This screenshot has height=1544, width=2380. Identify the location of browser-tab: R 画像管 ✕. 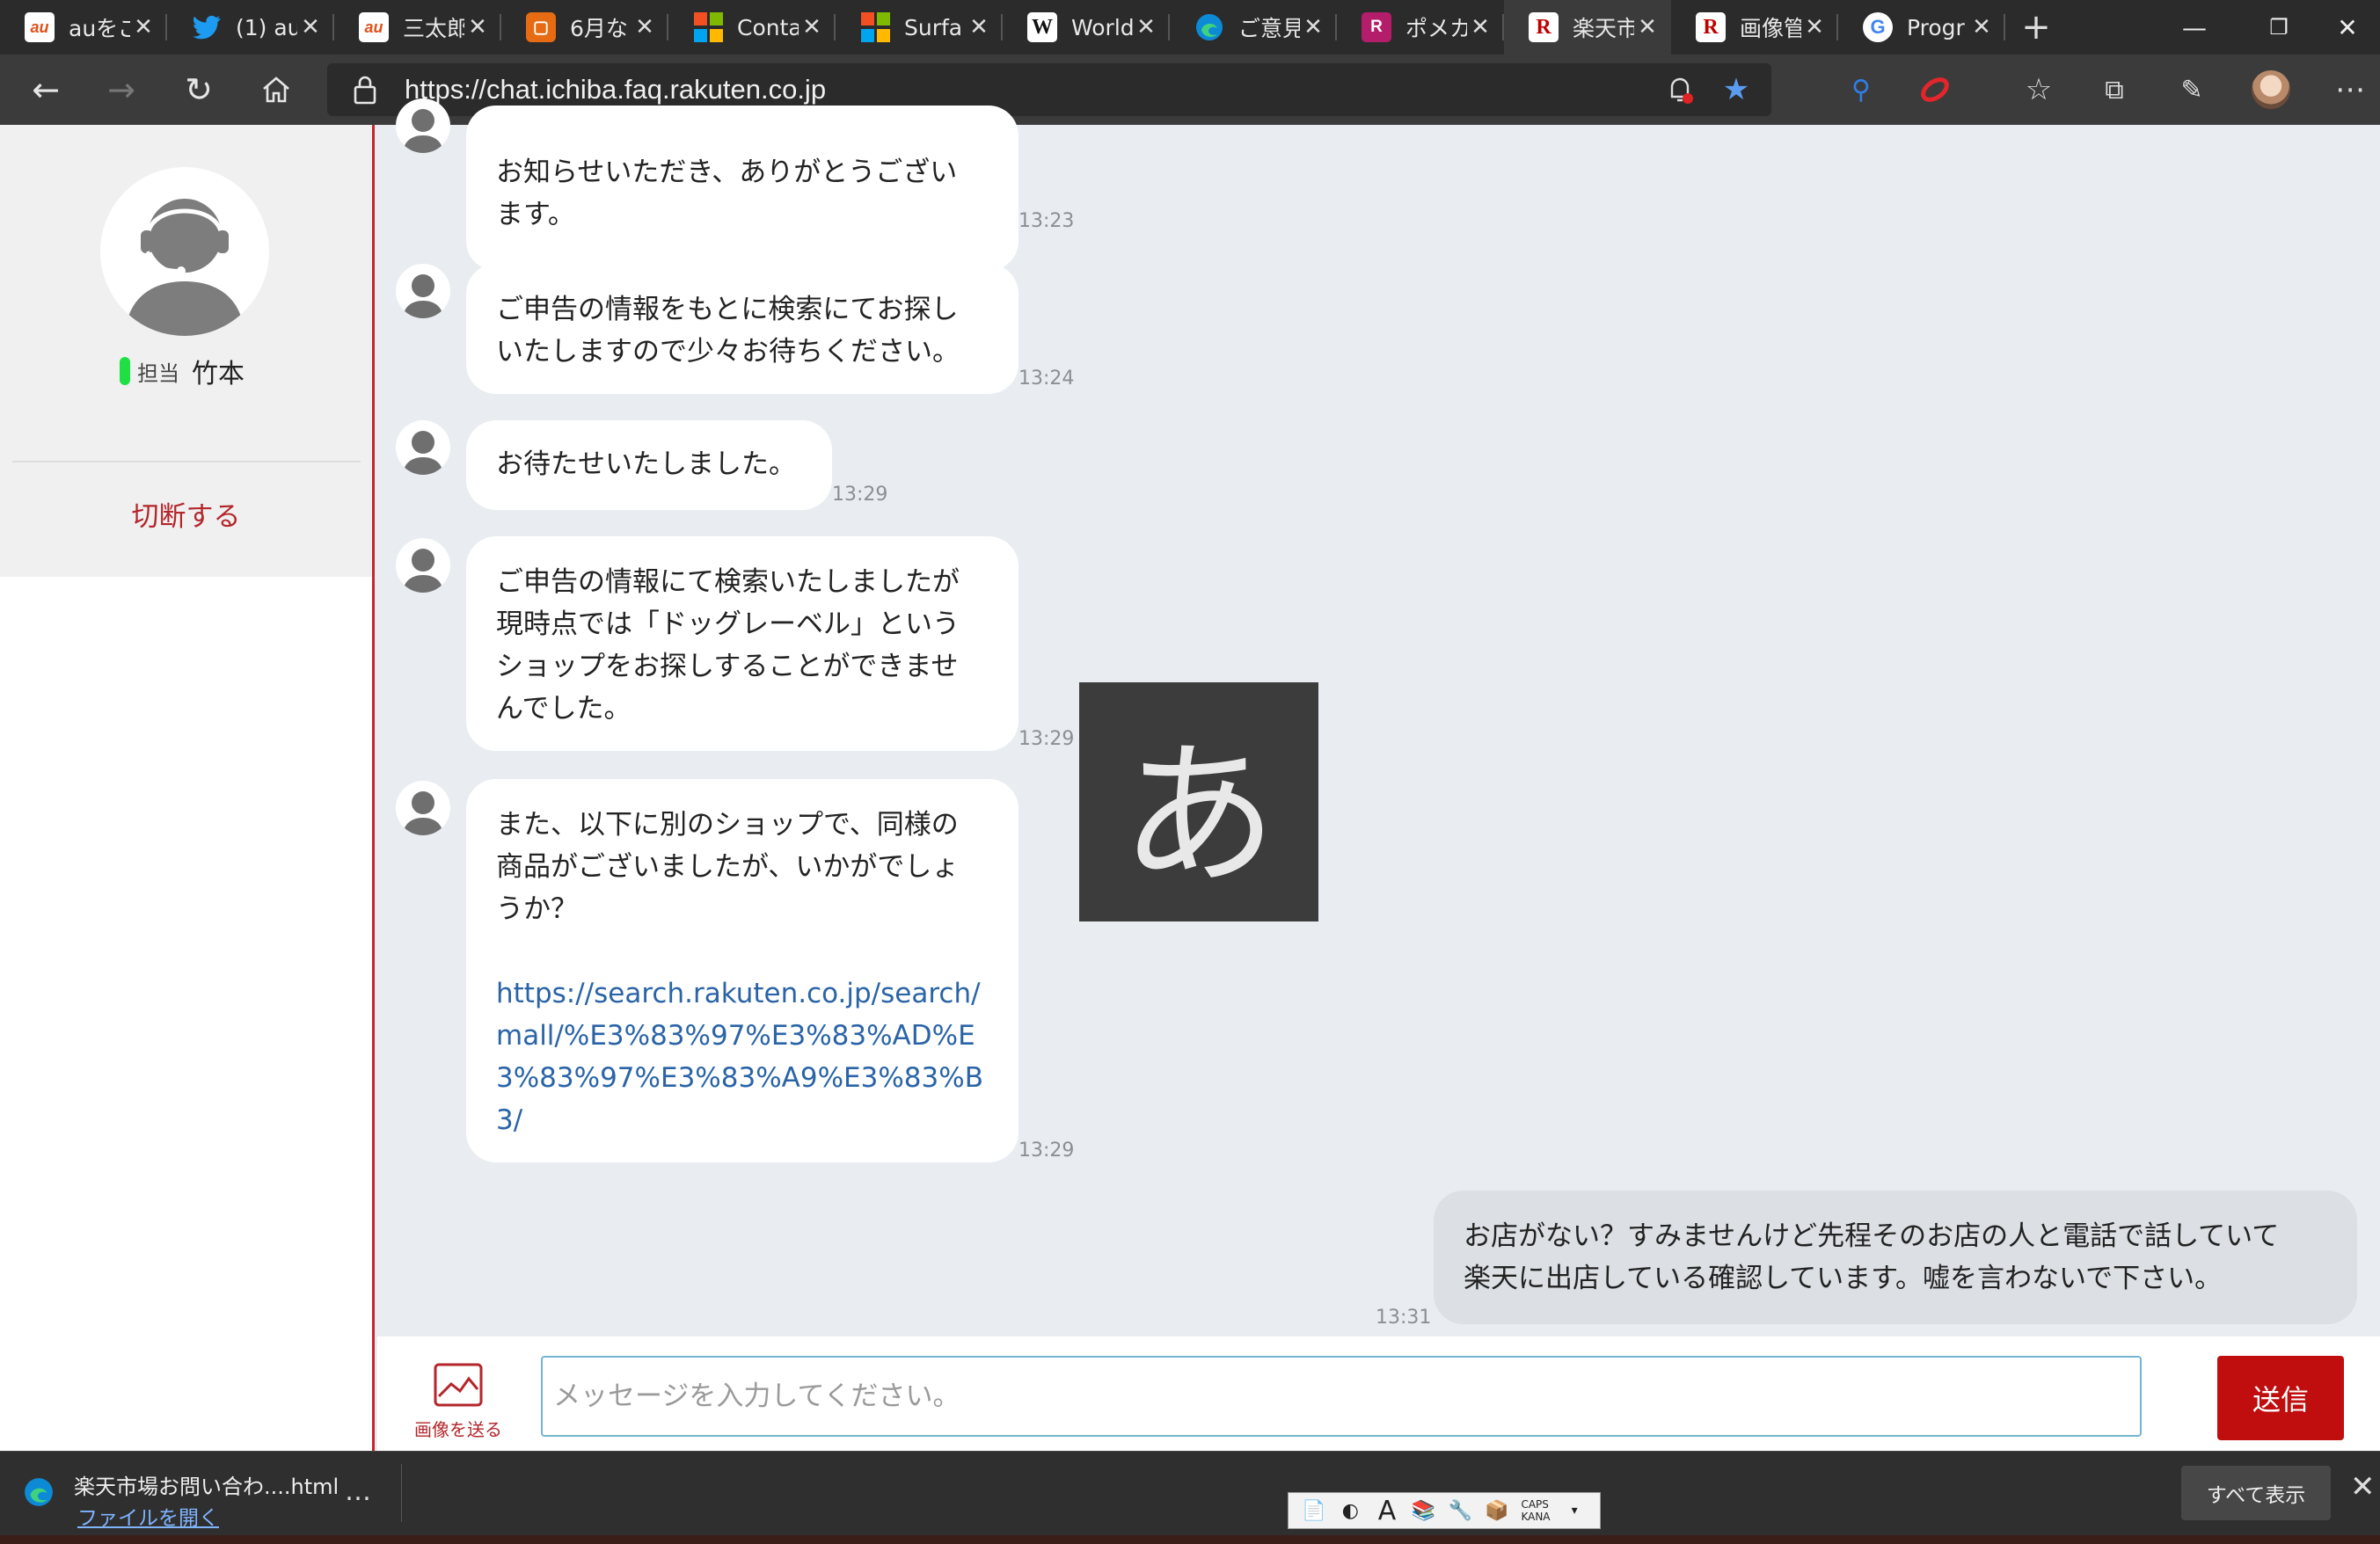
(1754, 27).